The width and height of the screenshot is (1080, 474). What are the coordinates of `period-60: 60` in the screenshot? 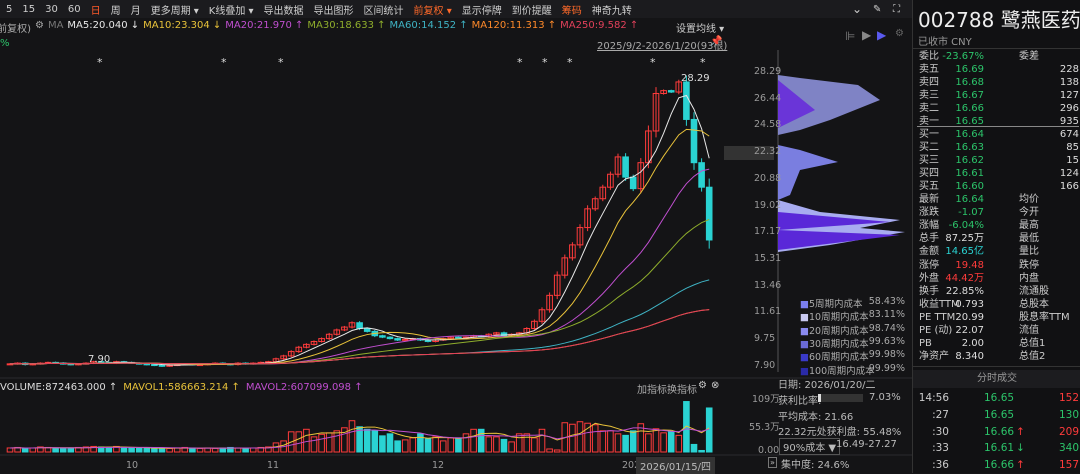 It's located at (74, 9).